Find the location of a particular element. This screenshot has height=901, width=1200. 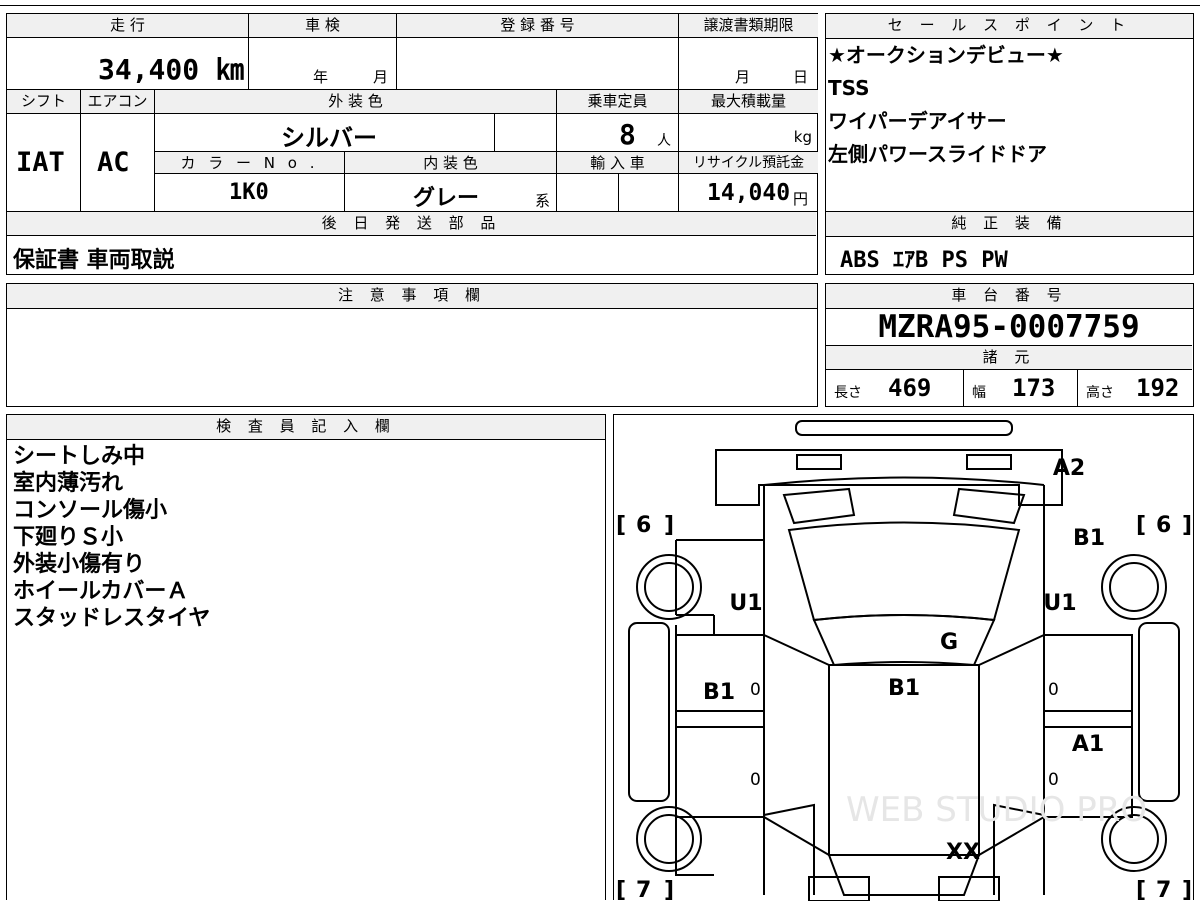

color-no-value: 1K0 is located at coordinates (249, 192).